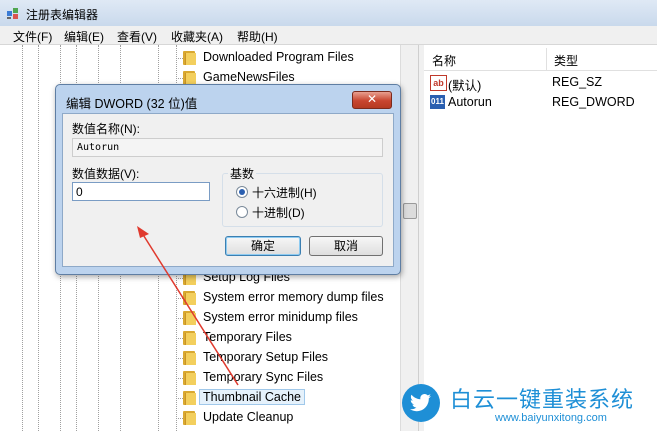  What do you see at coordinates (542, 400) in the screenshot?
I see `brand-name: 白云一键重装系统` at bounding box center [542, 400].